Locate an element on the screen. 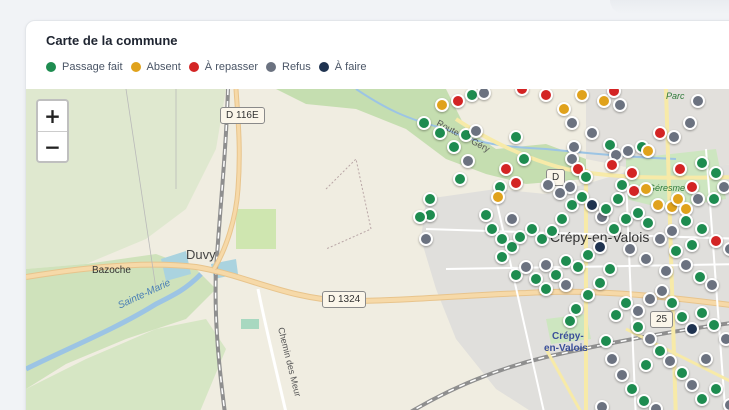  zoom-in-button: + is located at coordinates (52, 116).